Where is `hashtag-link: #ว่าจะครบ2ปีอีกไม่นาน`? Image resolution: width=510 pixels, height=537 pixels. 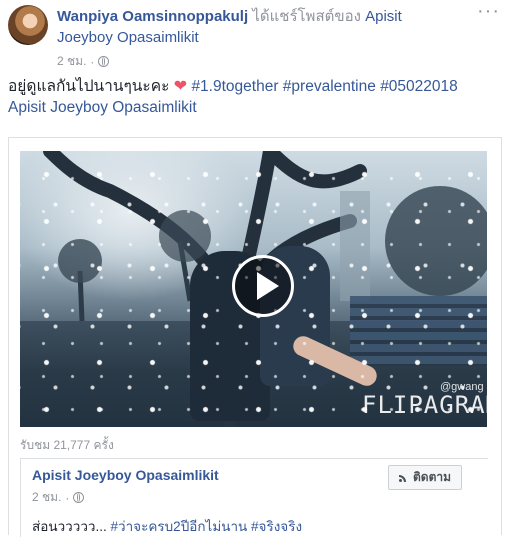 hashtag-link: #ว่าจะครบ2ปีอีกไม่นาน is located at coordinates (179, 526).